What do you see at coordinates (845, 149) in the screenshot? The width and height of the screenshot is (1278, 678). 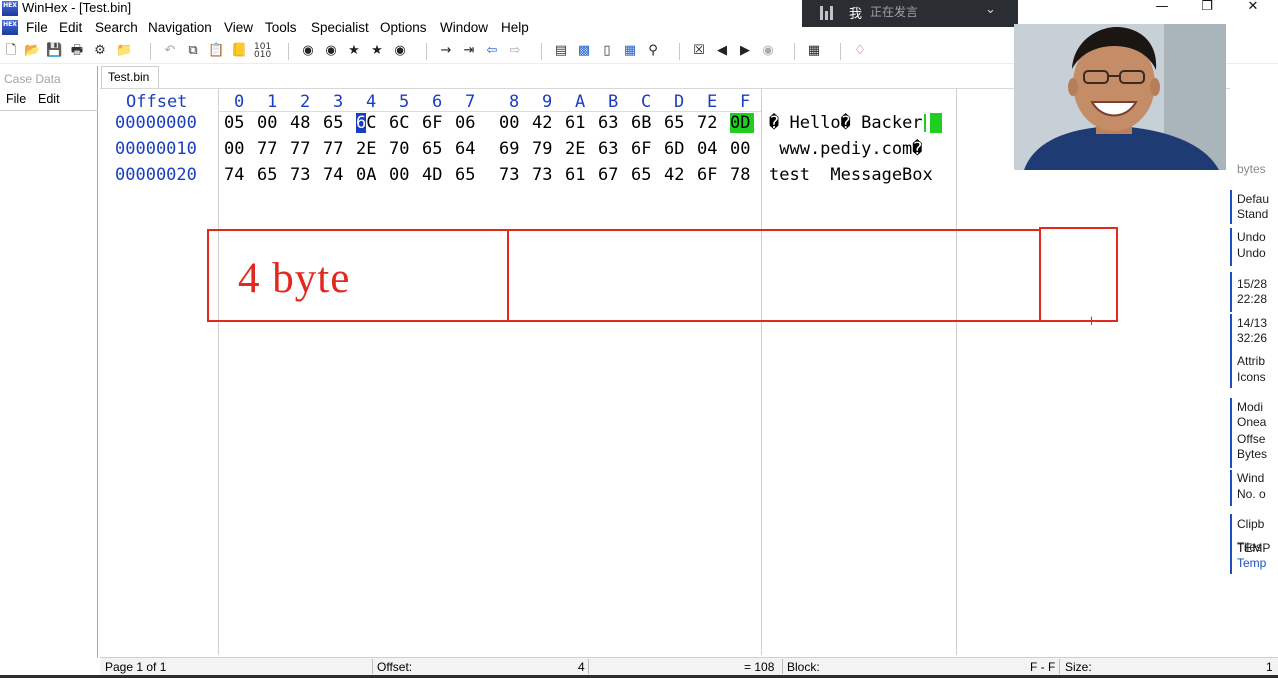 I see `ascii-text: www.pediy.com�` at bounding box center [845, 149].